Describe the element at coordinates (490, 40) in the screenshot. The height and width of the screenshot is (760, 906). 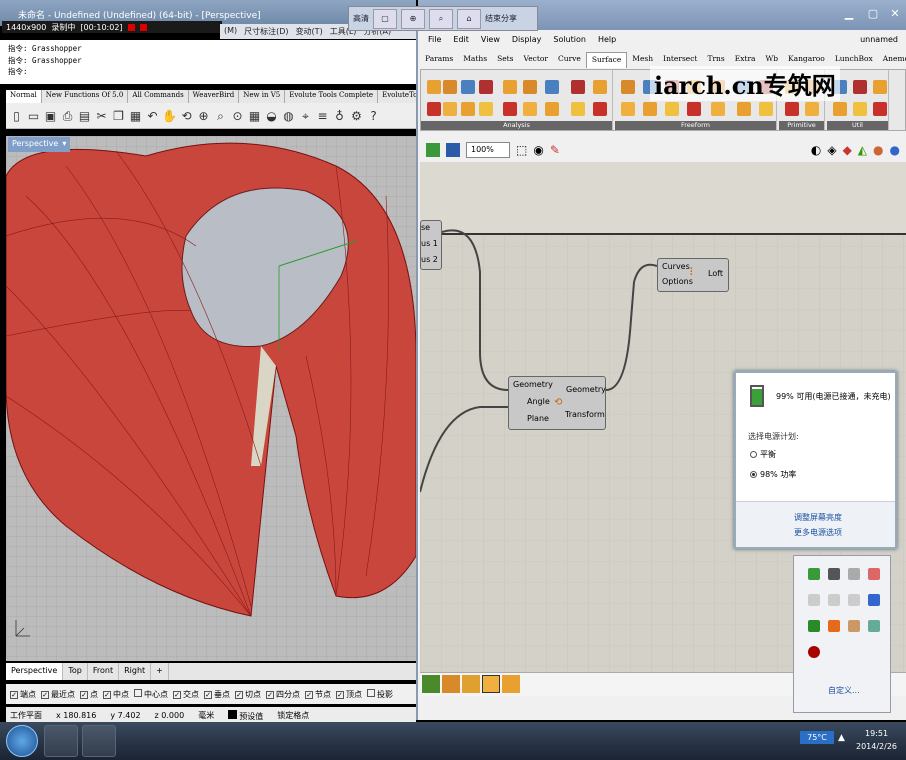
I see `gh-menu-view: View` at that location.